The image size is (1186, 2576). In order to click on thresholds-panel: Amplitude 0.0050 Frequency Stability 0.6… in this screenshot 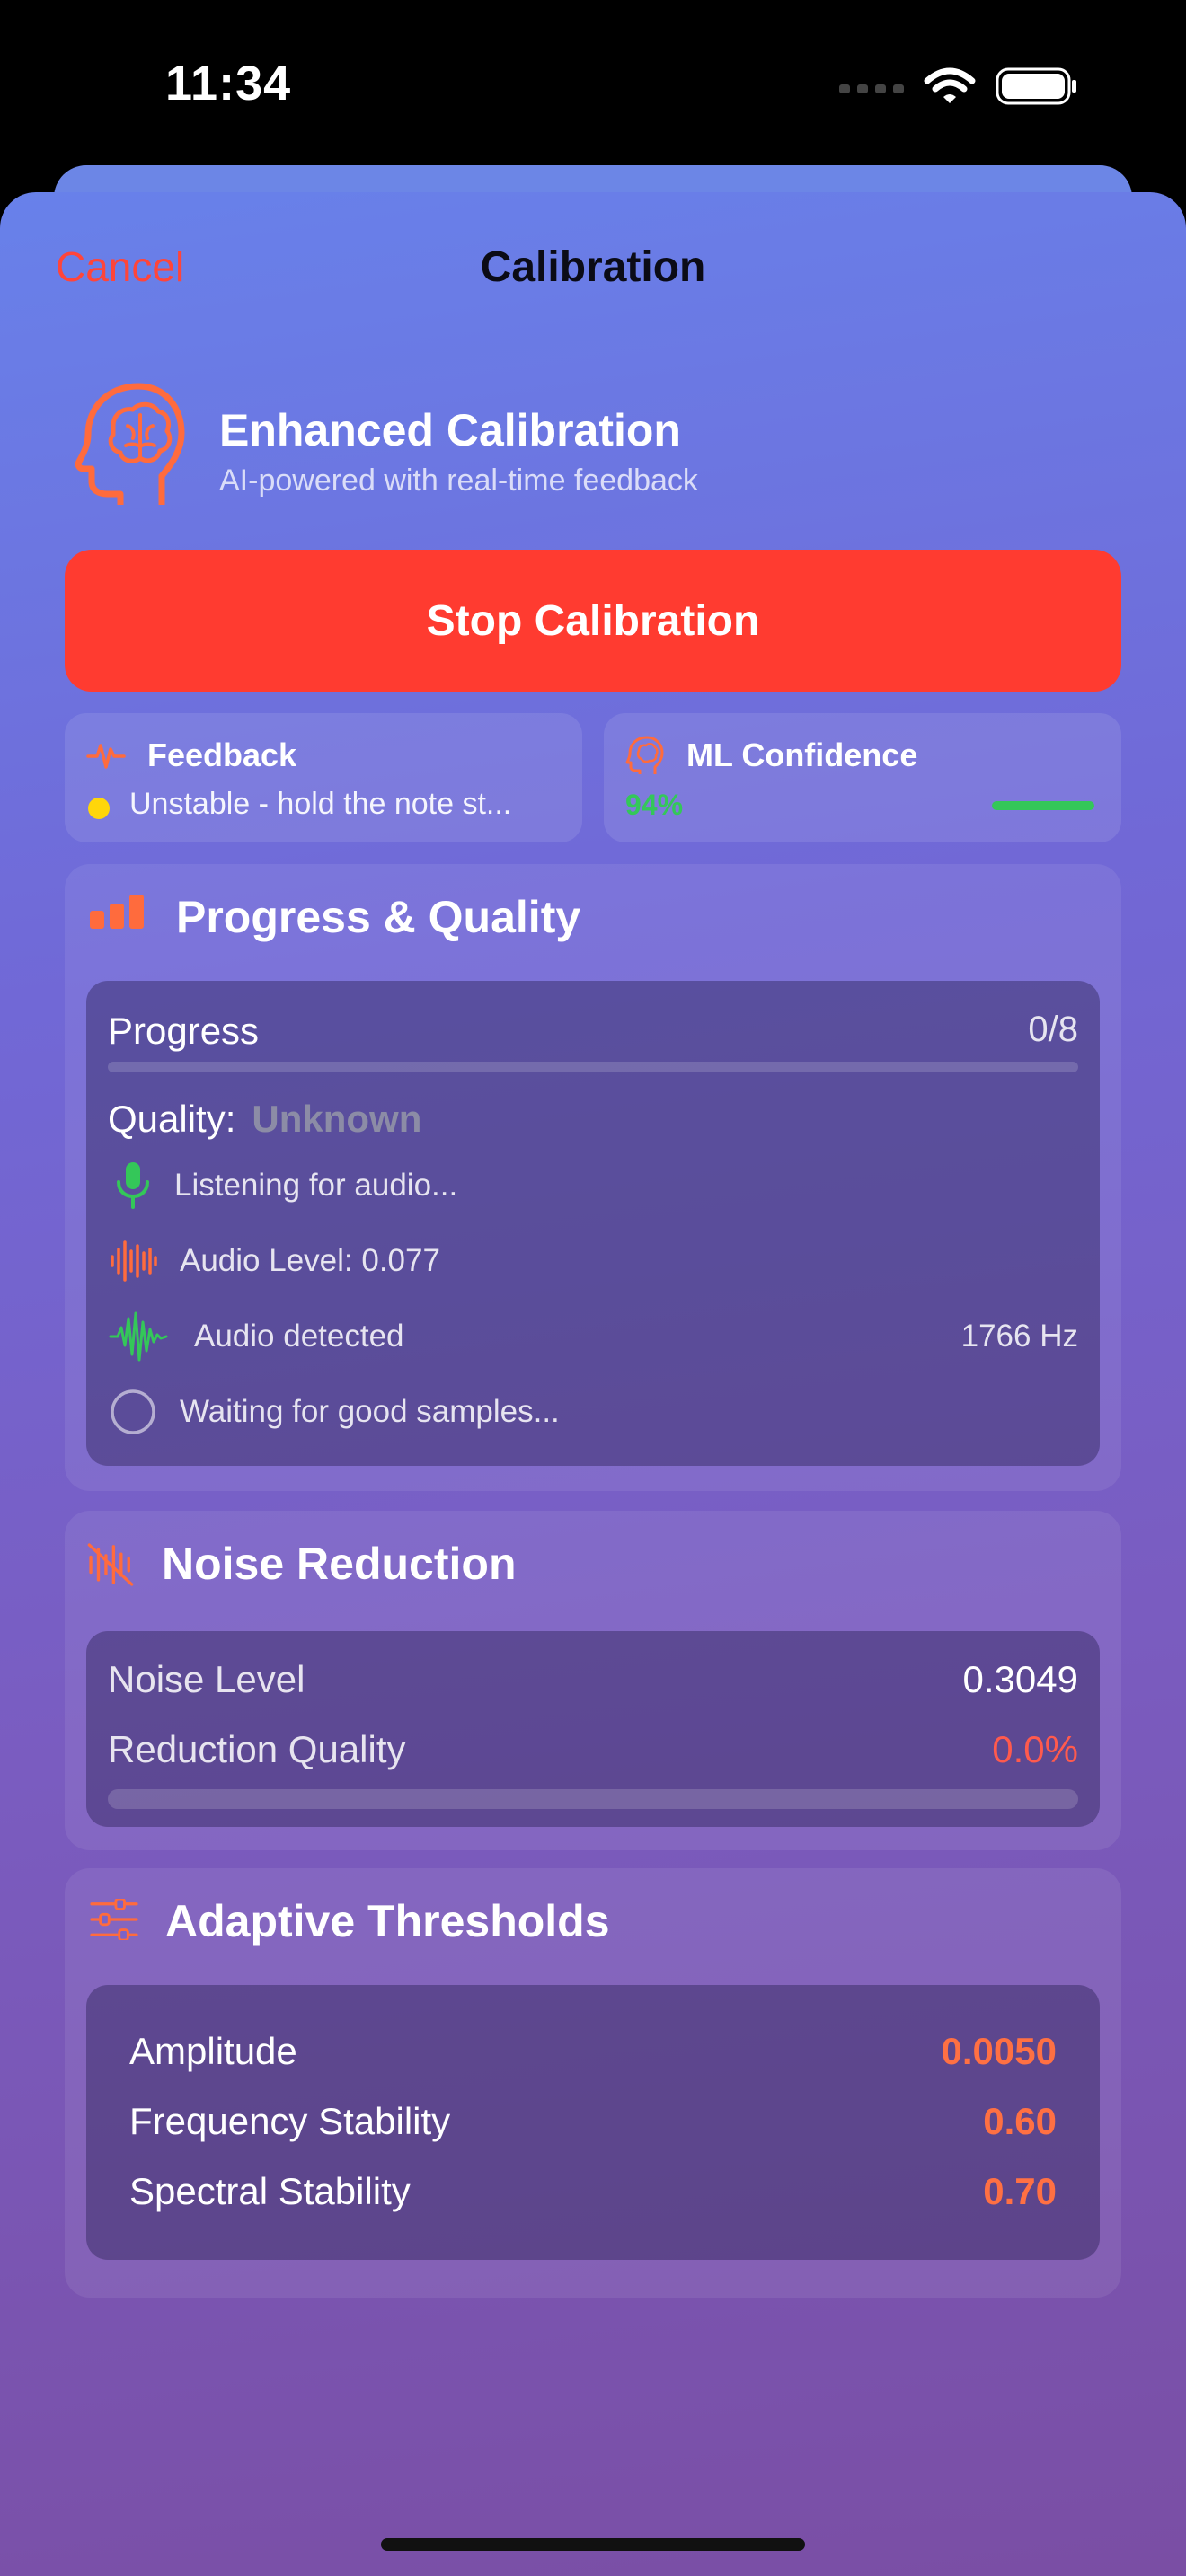, I will do `click(593, 2122)`.